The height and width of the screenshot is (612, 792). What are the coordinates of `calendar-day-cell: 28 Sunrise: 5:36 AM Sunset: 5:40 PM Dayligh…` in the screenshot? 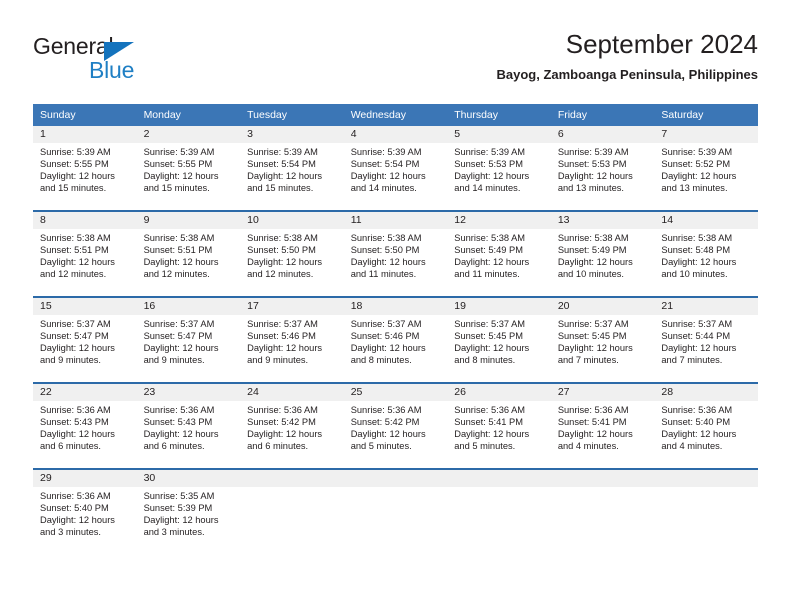 It's located at (706, 426).